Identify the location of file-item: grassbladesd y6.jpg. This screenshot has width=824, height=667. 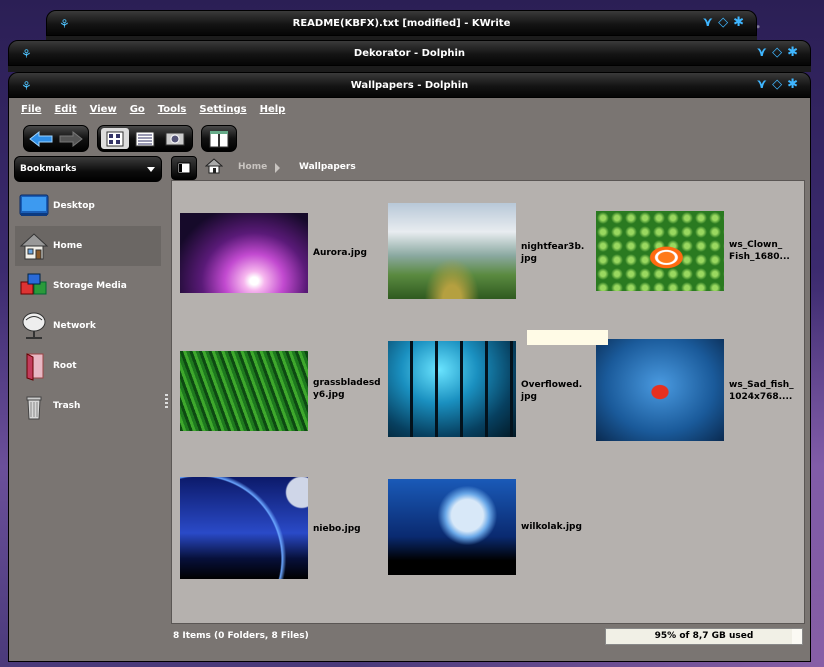
(280, 399).